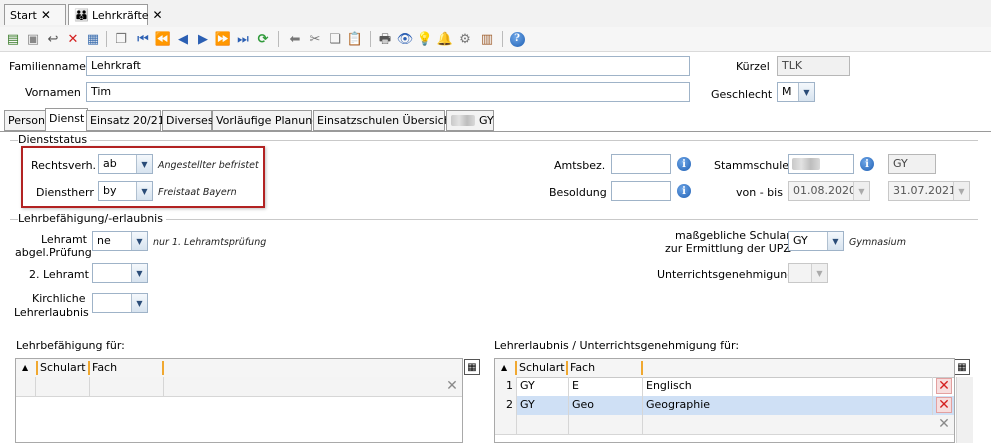  What do you see at coordinates (384, 120) in the screenshot?
I see `tab-einsatzschulen-uebersicht: Einsatzschulen Übersicht` at bounding box center [384, 120].